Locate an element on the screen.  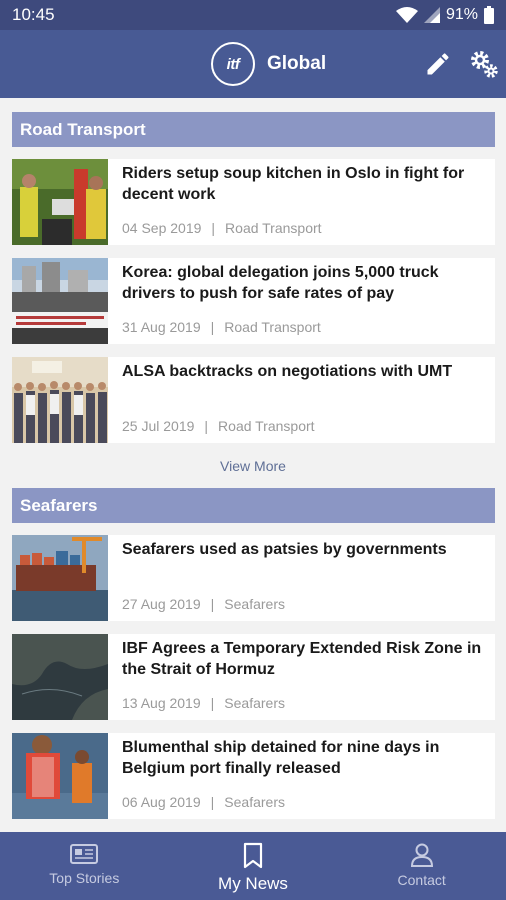
pencil-icon is located at coordinates (438, 64).